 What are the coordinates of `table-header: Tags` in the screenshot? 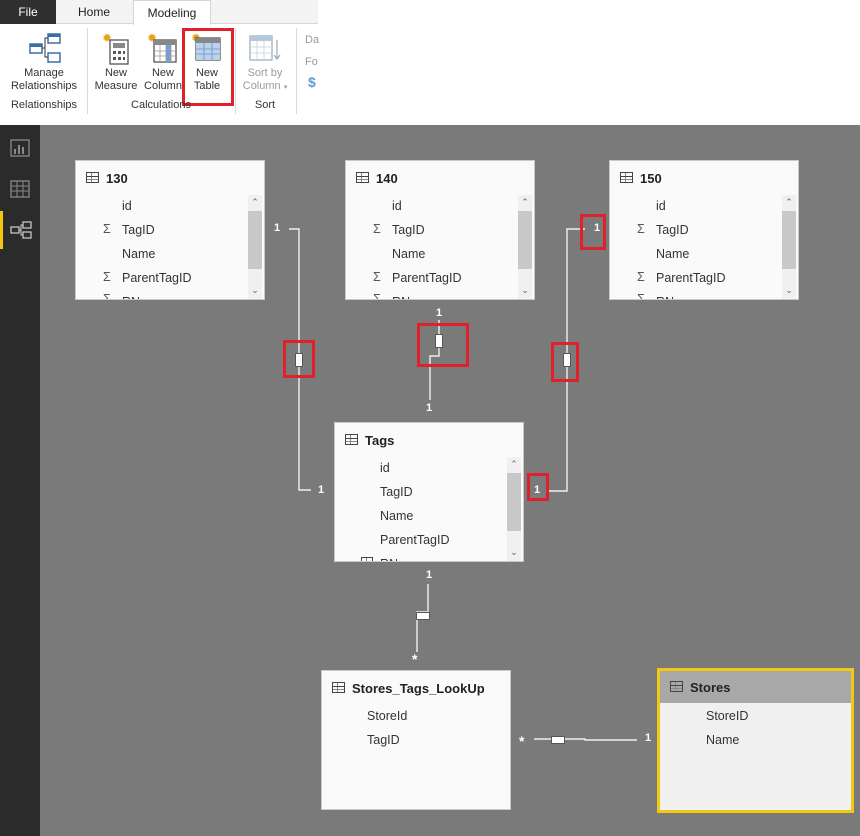 It's located at (429, 440).